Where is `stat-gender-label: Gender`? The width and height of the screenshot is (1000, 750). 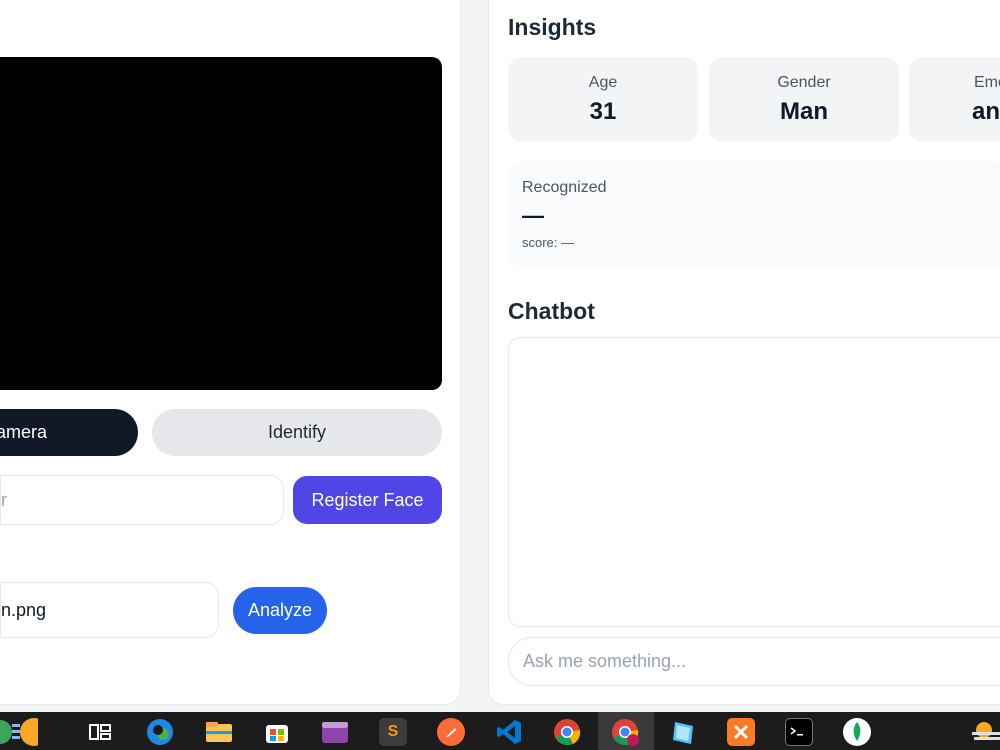 stat-gender-label: Gender is located at coordinates (804, 82).